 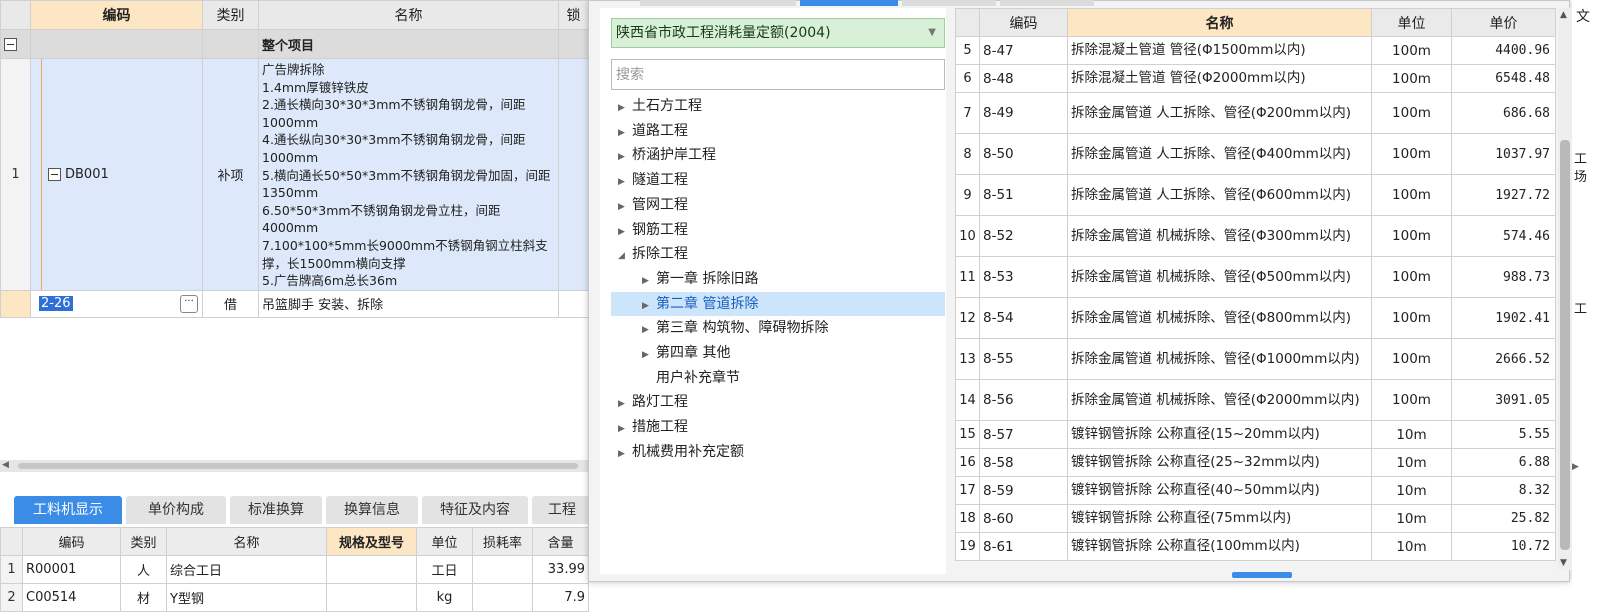 What do you see at coordinates (1587, 298) in the screenshot?
I see `underlying-window-edge: 文 工 场 工 ▶` at bounding box center [1587, 298].